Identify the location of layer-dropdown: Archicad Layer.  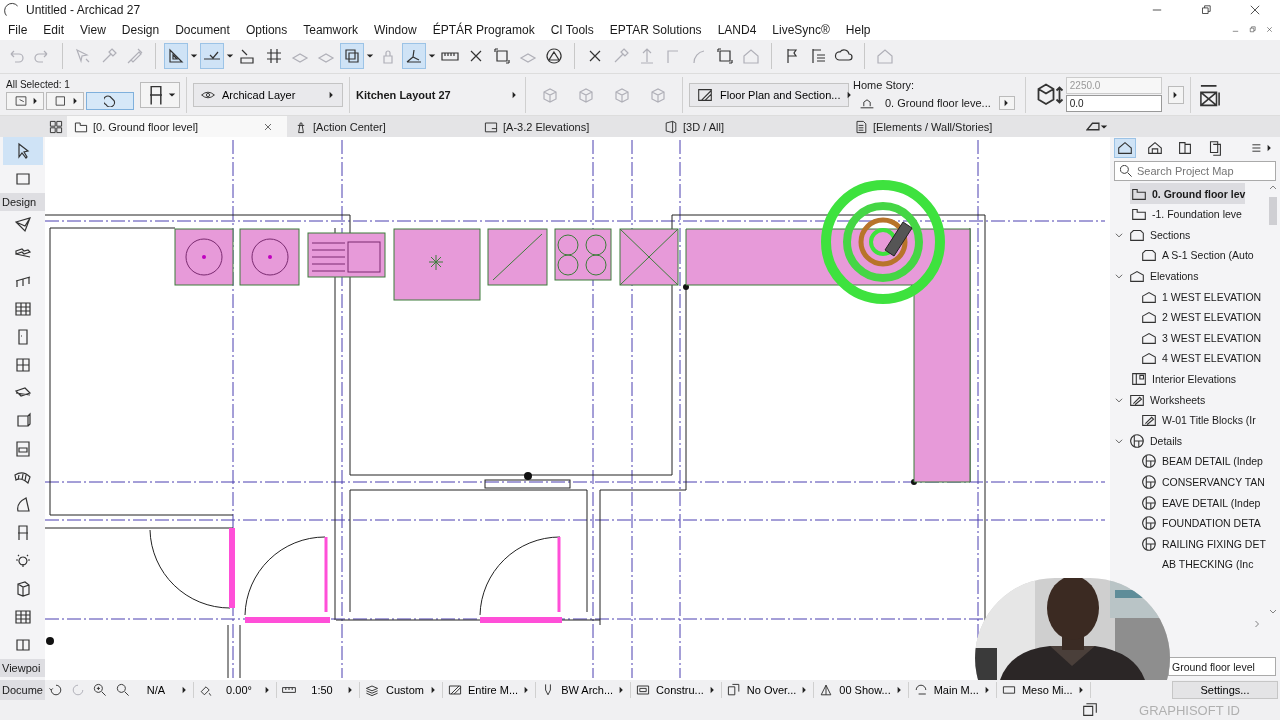
(268, 94).